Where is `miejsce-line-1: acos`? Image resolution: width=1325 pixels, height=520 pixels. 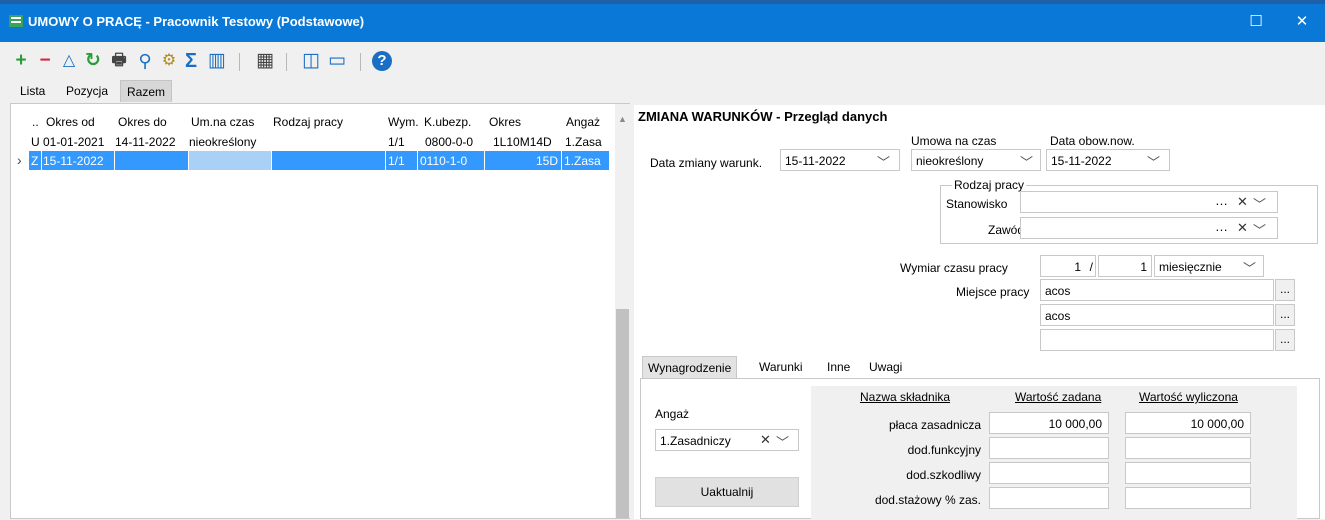
miejsce-line-1: acos is located at coordinates (1157, 290).